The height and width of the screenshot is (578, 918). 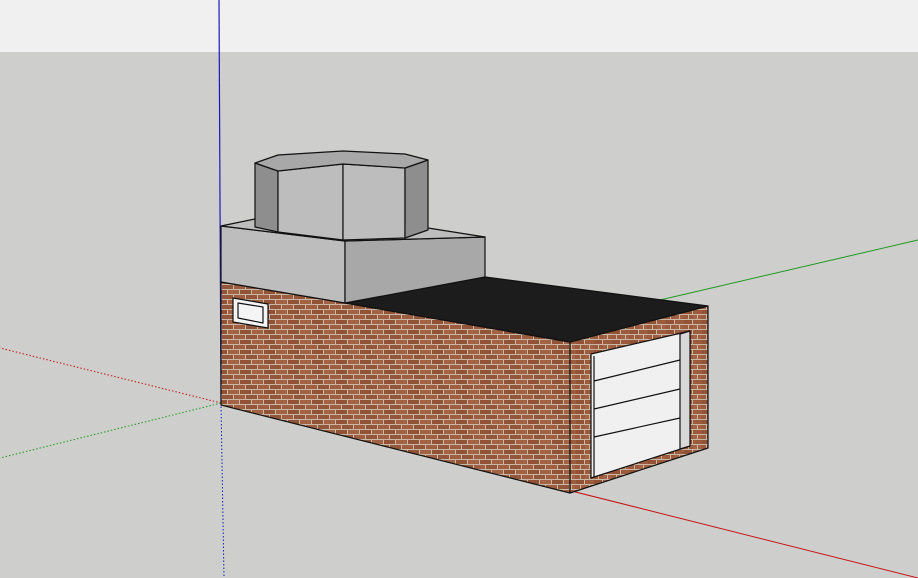 What do you see at coordinates (685, 390) in the screenshot?
I see `garage-door-recess` at bounding box center [685, 390].